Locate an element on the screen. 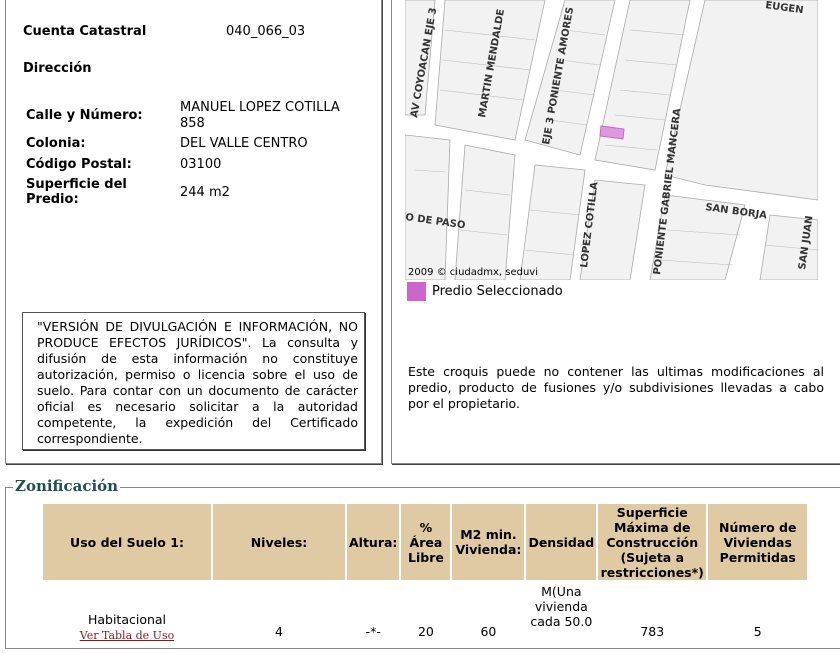 Image resolution: width=840 pixels, height=654 pixels. cell-altura: -*- is located at coordinates (373, 631).